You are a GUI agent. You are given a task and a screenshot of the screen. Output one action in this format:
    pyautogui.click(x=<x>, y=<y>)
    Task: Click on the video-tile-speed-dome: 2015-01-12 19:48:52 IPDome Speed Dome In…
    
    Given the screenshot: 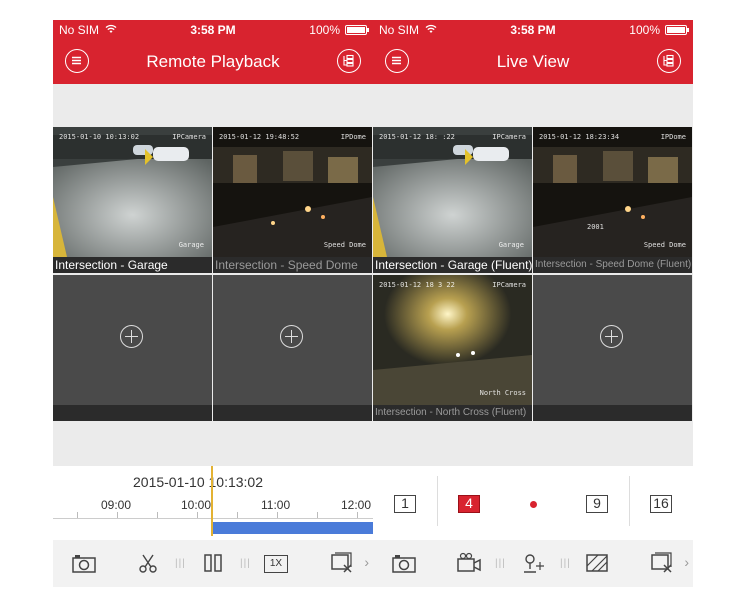 What is the action you would take?
    pyautogui.click(x=292, y=200)
    